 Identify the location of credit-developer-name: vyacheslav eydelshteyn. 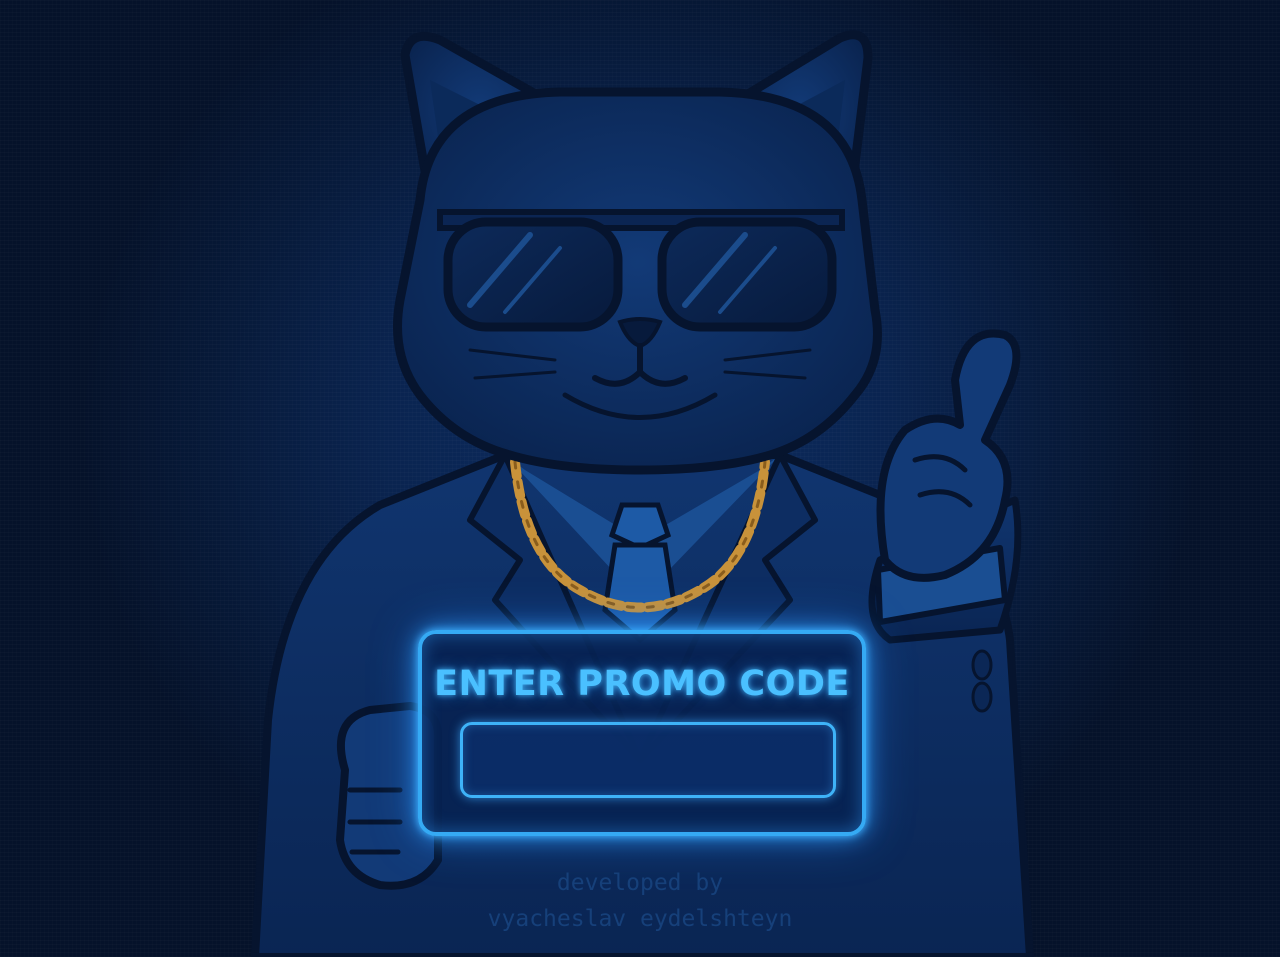
(640, 919).